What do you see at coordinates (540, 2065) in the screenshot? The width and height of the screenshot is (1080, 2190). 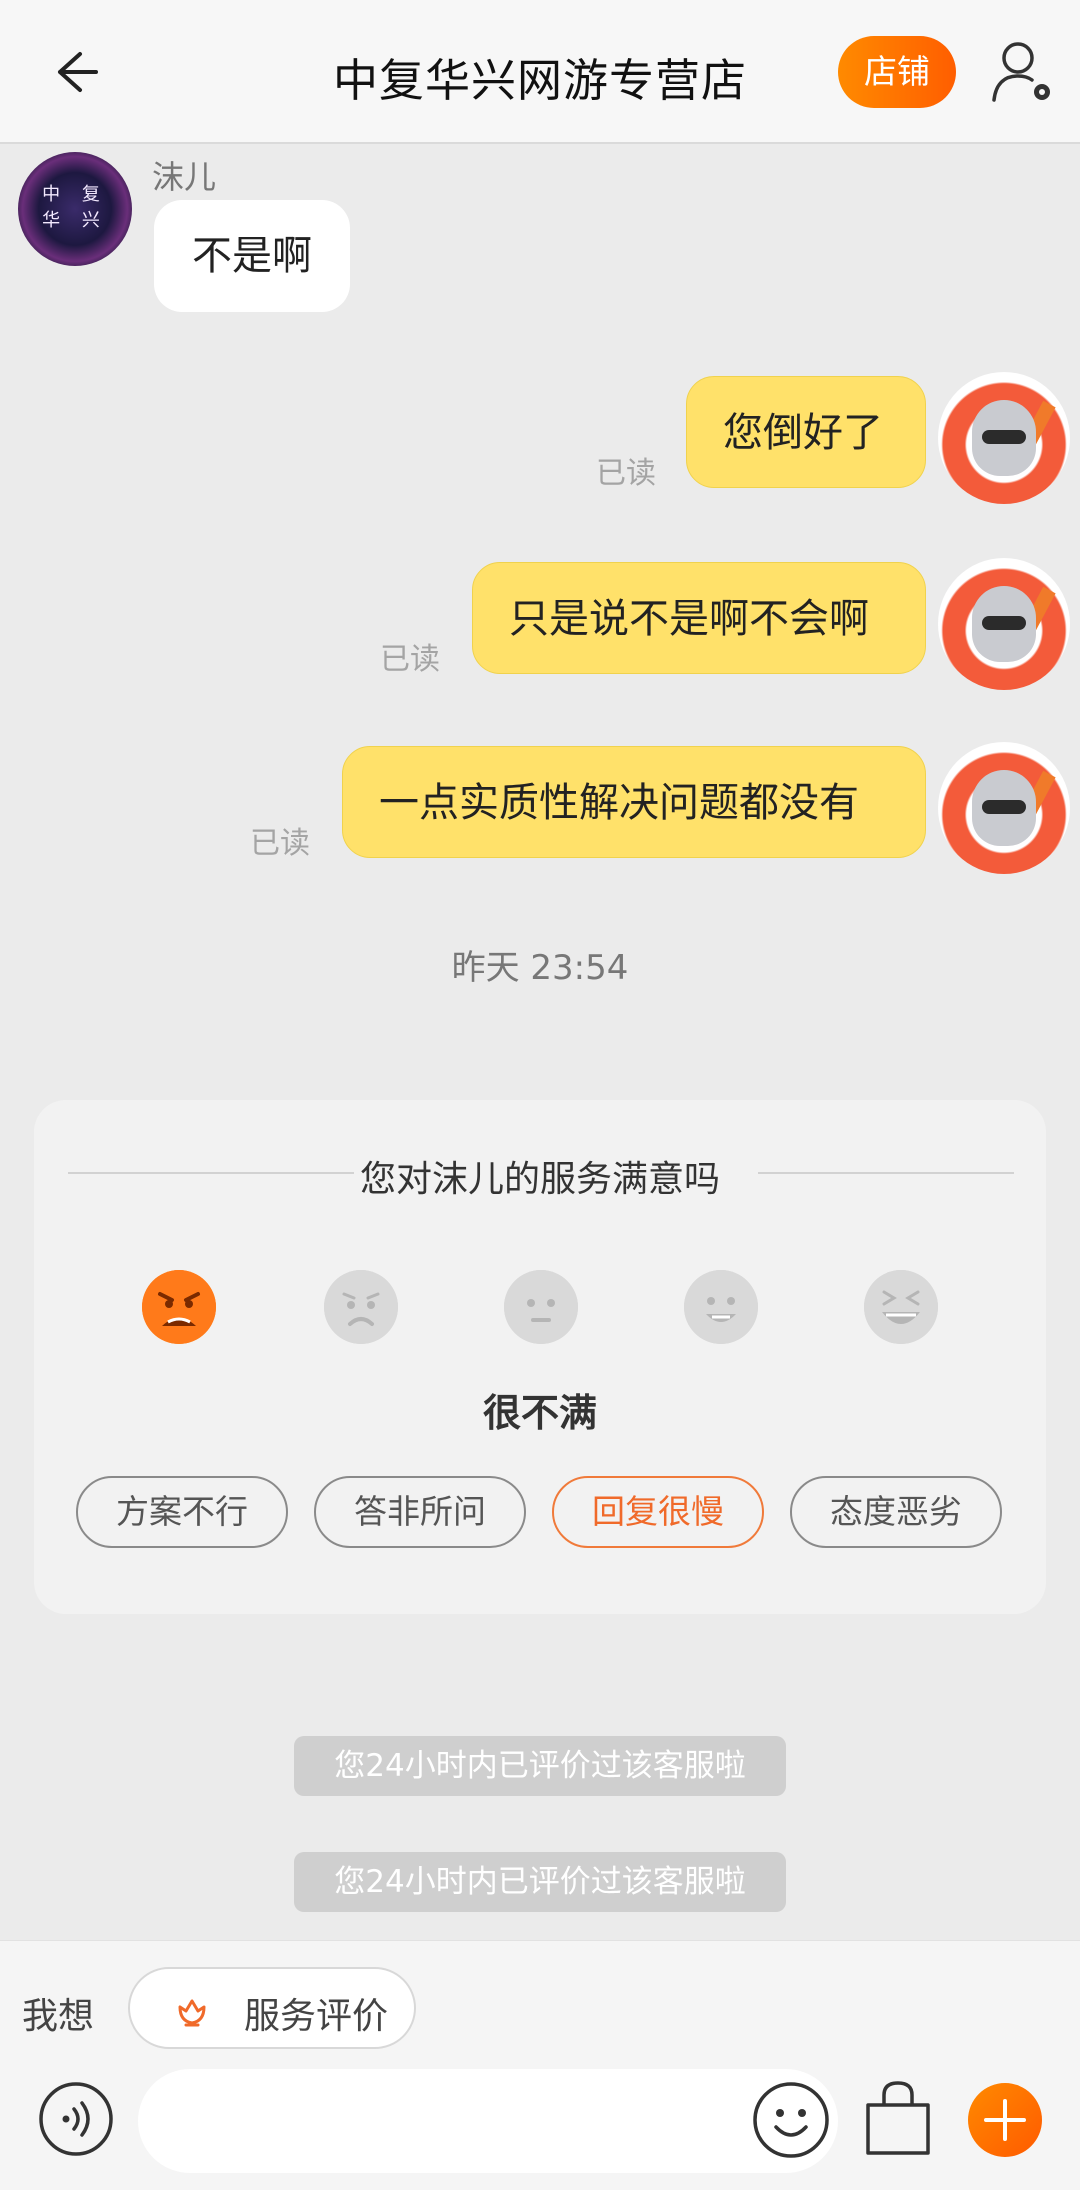 I see `bottom-input-bar: 我想 服务评价` at bounding box center [540, 2065].